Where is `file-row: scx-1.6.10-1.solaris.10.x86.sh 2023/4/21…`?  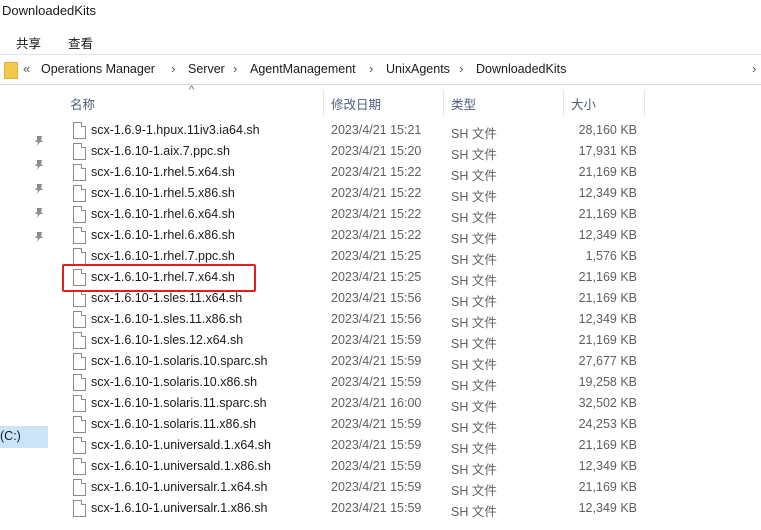
file-row: scx-1.6.10-1.solaris.10.x86.sh 2023/4/21… is located at coordinates (410, 383).